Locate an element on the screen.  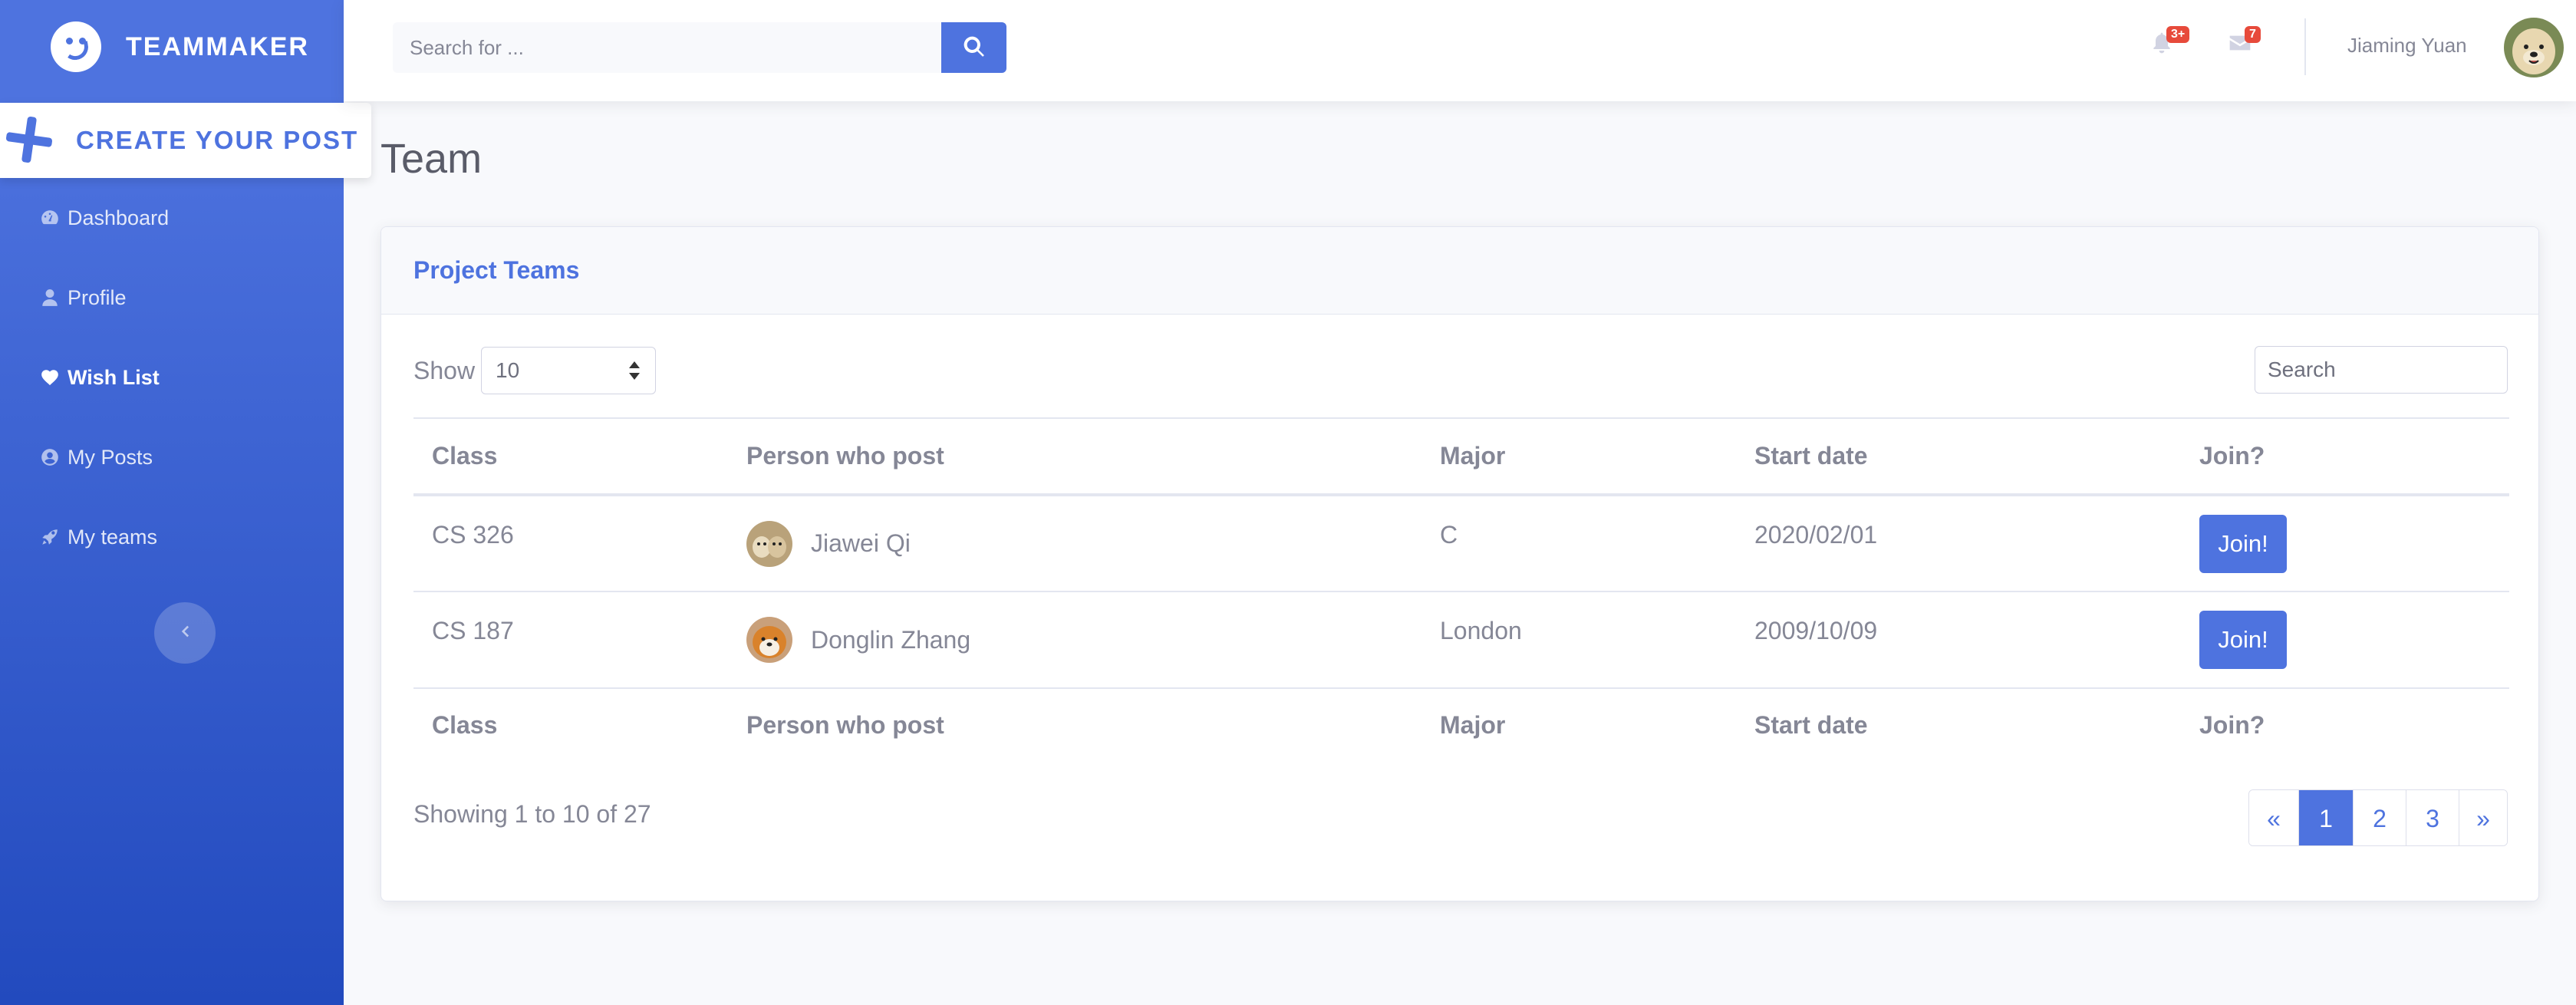
pagination-page-2: 2 is located at coordinates (2379, 818).